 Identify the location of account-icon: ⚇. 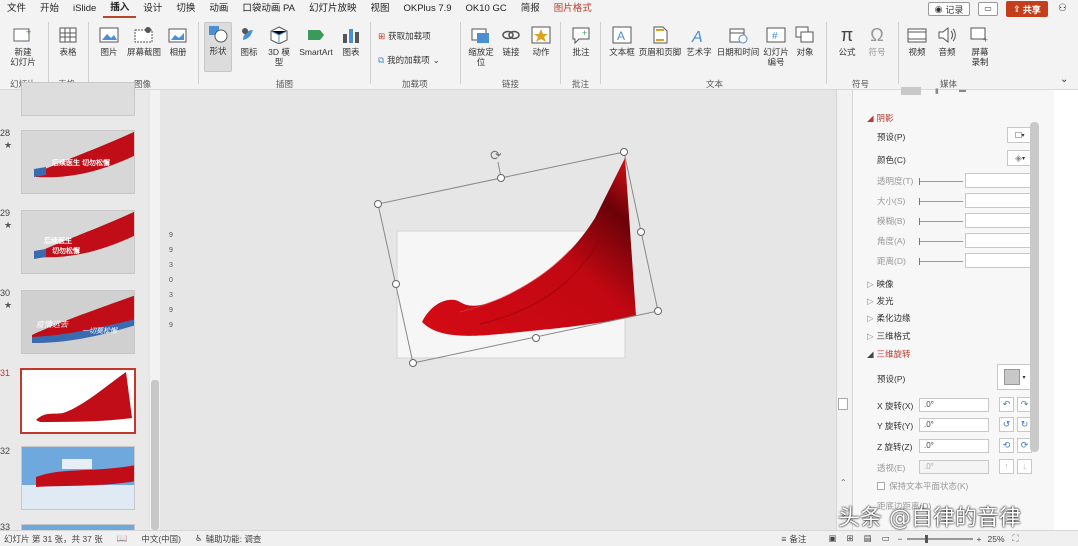
(1062, 8).